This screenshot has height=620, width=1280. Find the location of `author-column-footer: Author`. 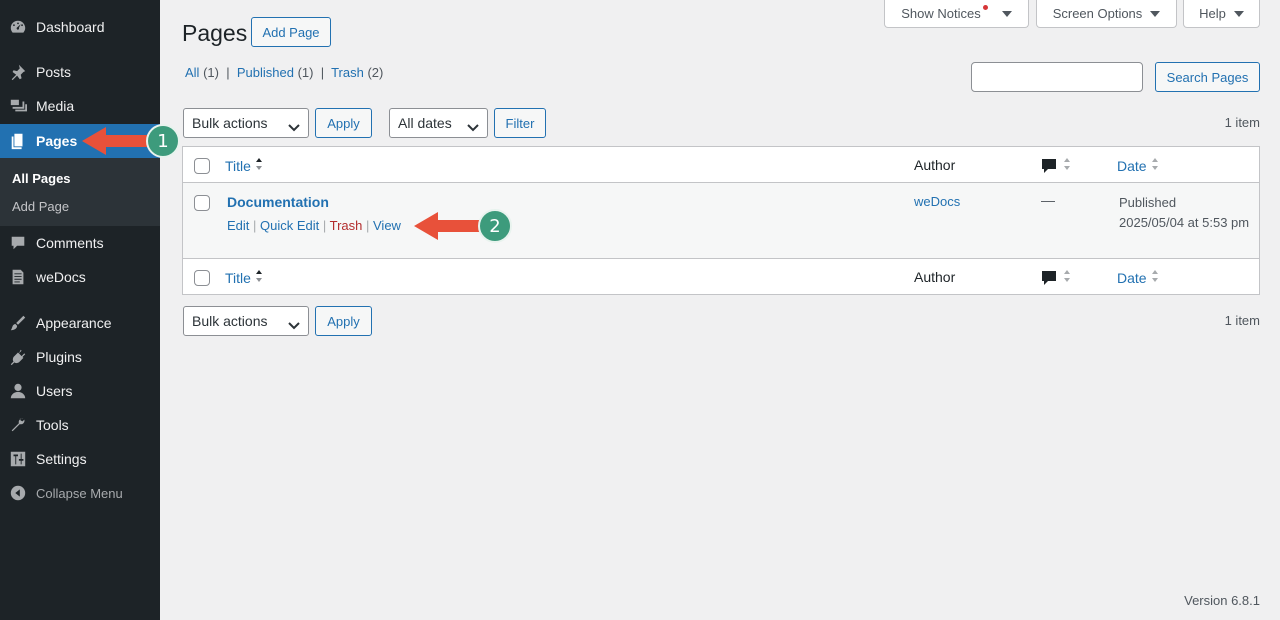

author-column-footer: Author is located at coordinates (935, 277).